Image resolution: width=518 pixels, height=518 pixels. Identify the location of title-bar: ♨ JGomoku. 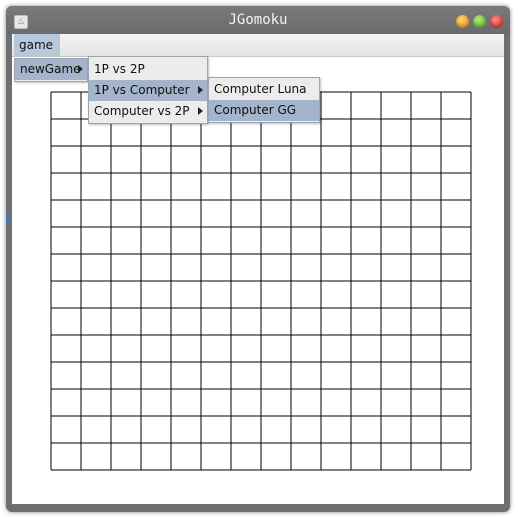
(258, 21).